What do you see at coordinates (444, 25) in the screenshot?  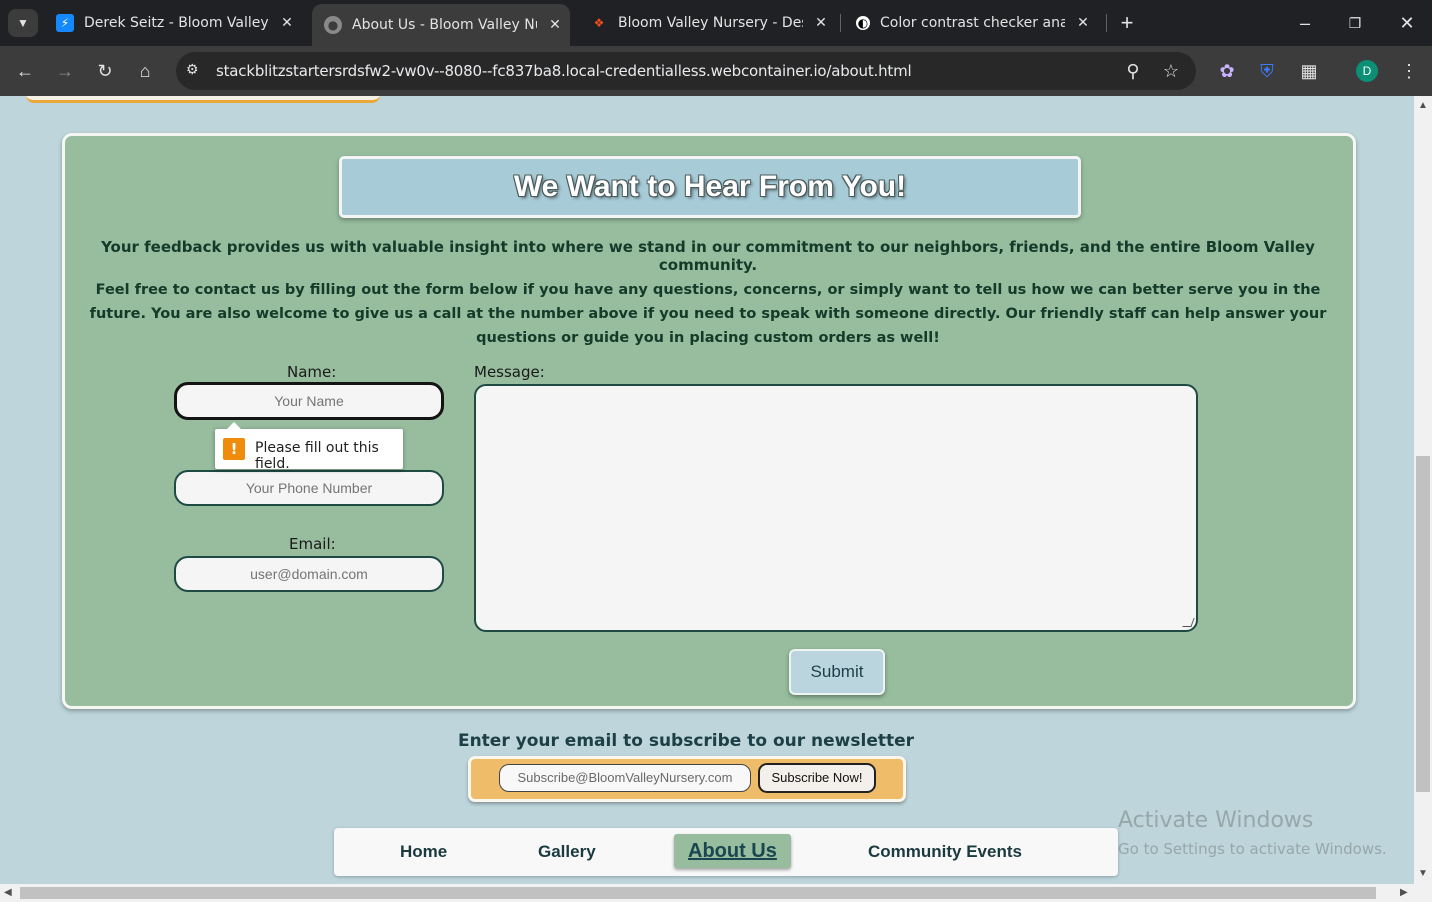 I see `tab-title: About Us - Bloom Valley Nurser` at bounding box center [444, 25].